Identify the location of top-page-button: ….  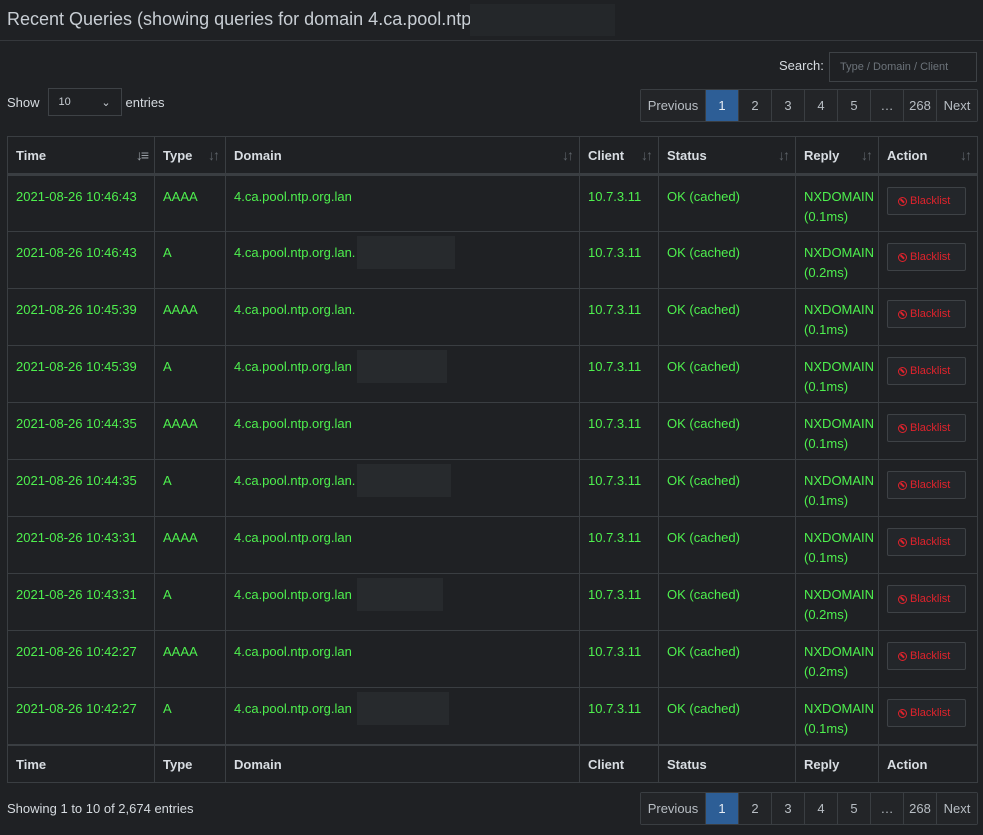
(887, 105).